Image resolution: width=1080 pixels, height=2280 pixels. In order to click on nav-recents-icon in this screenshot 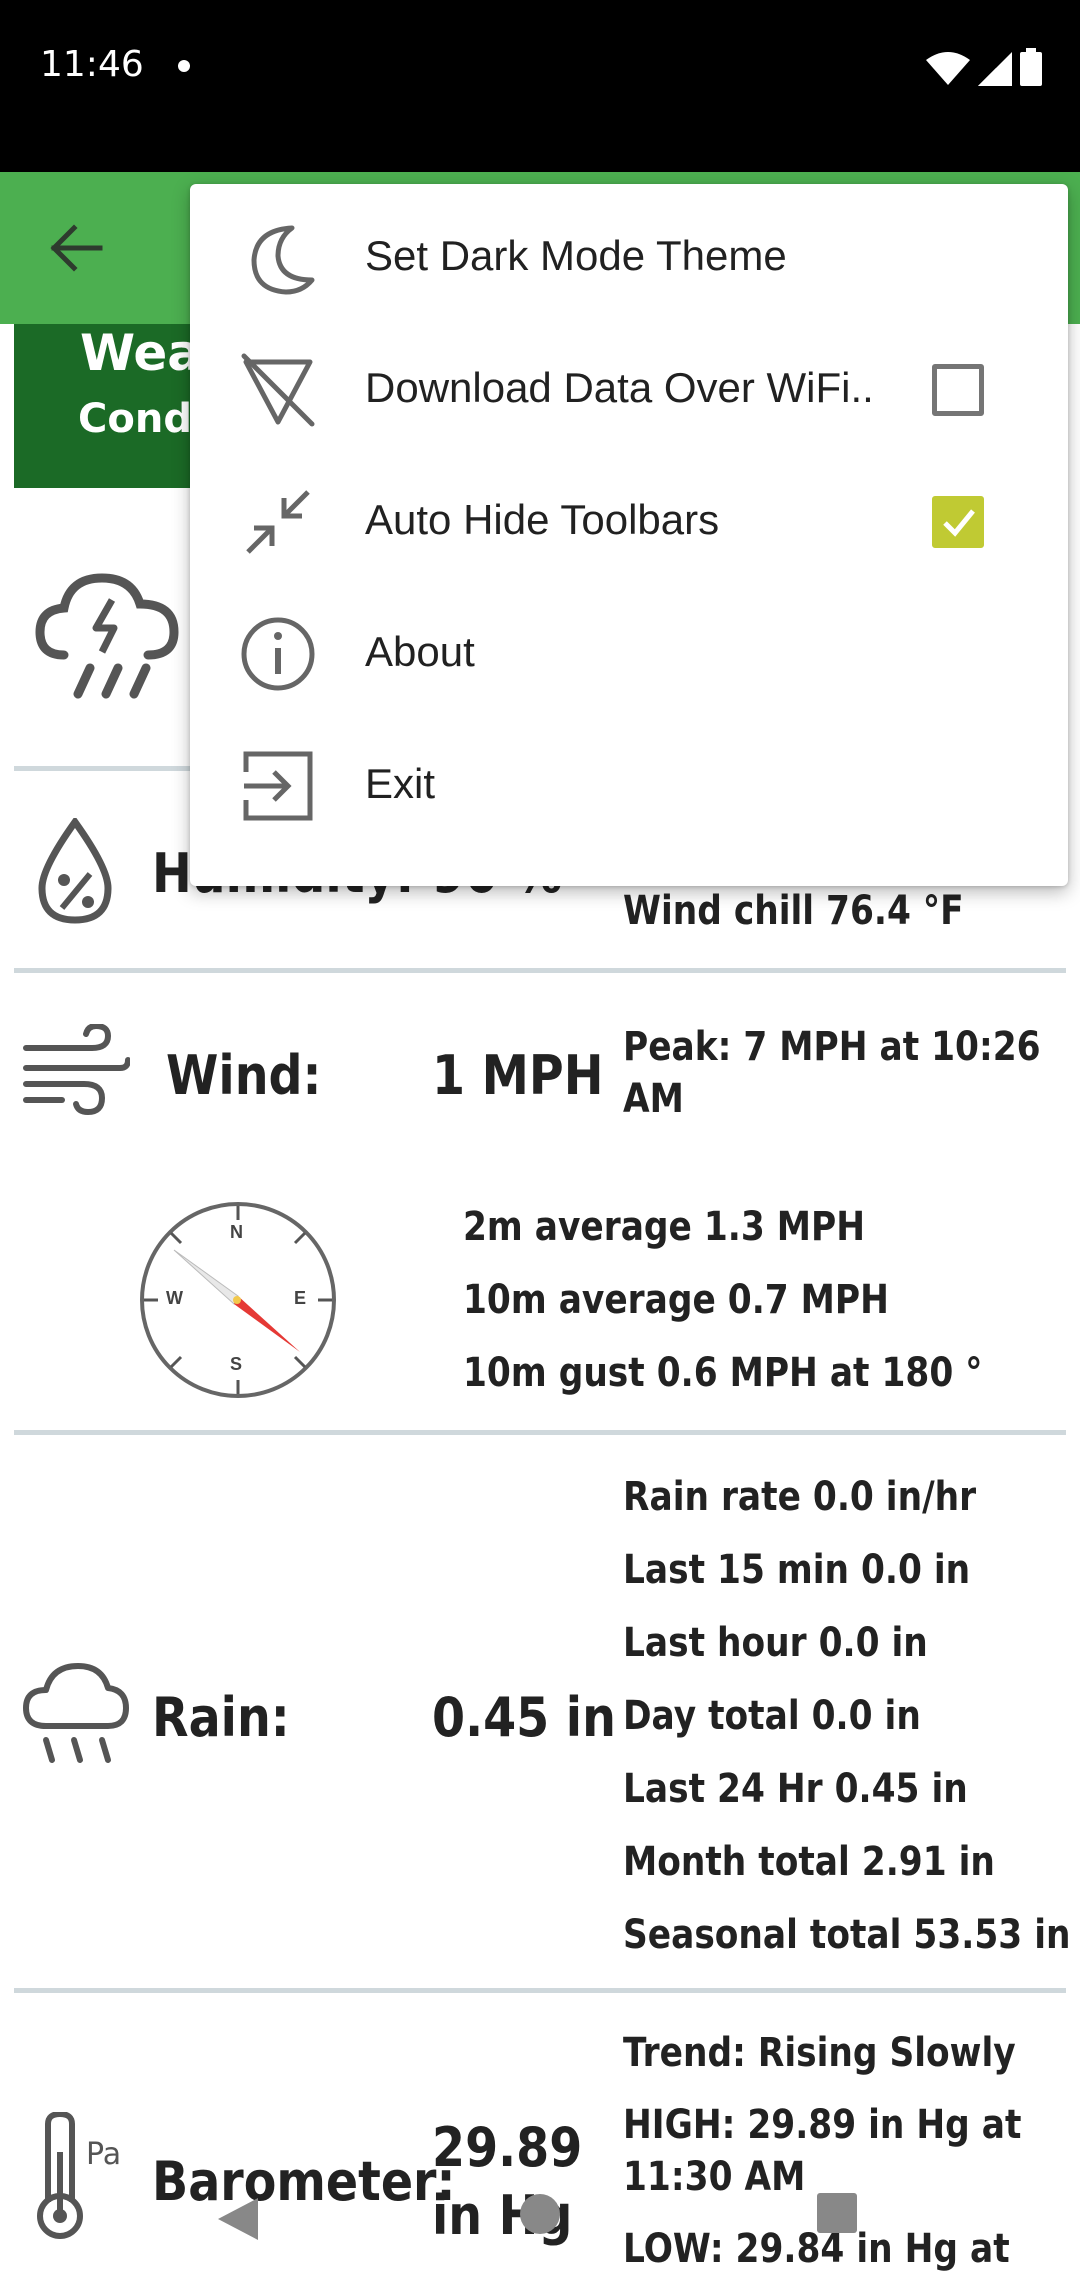, I will do `click(837, 2213)`.